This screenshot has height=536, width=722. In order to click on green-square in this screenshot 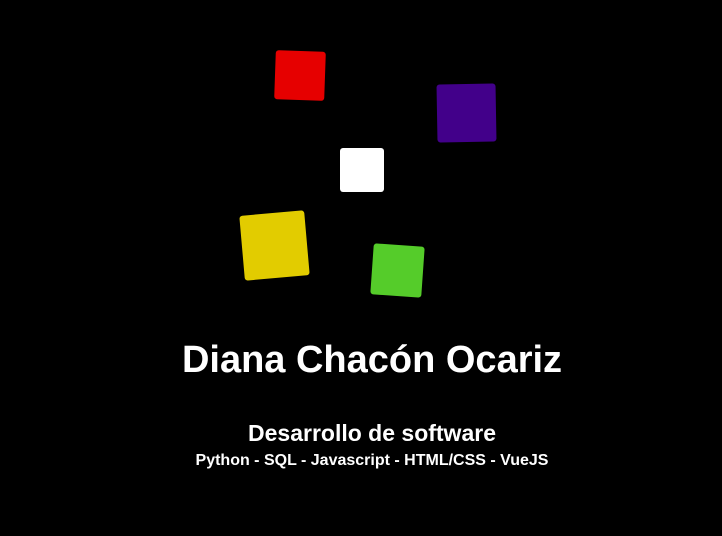, I will do `click(397, 270)`.